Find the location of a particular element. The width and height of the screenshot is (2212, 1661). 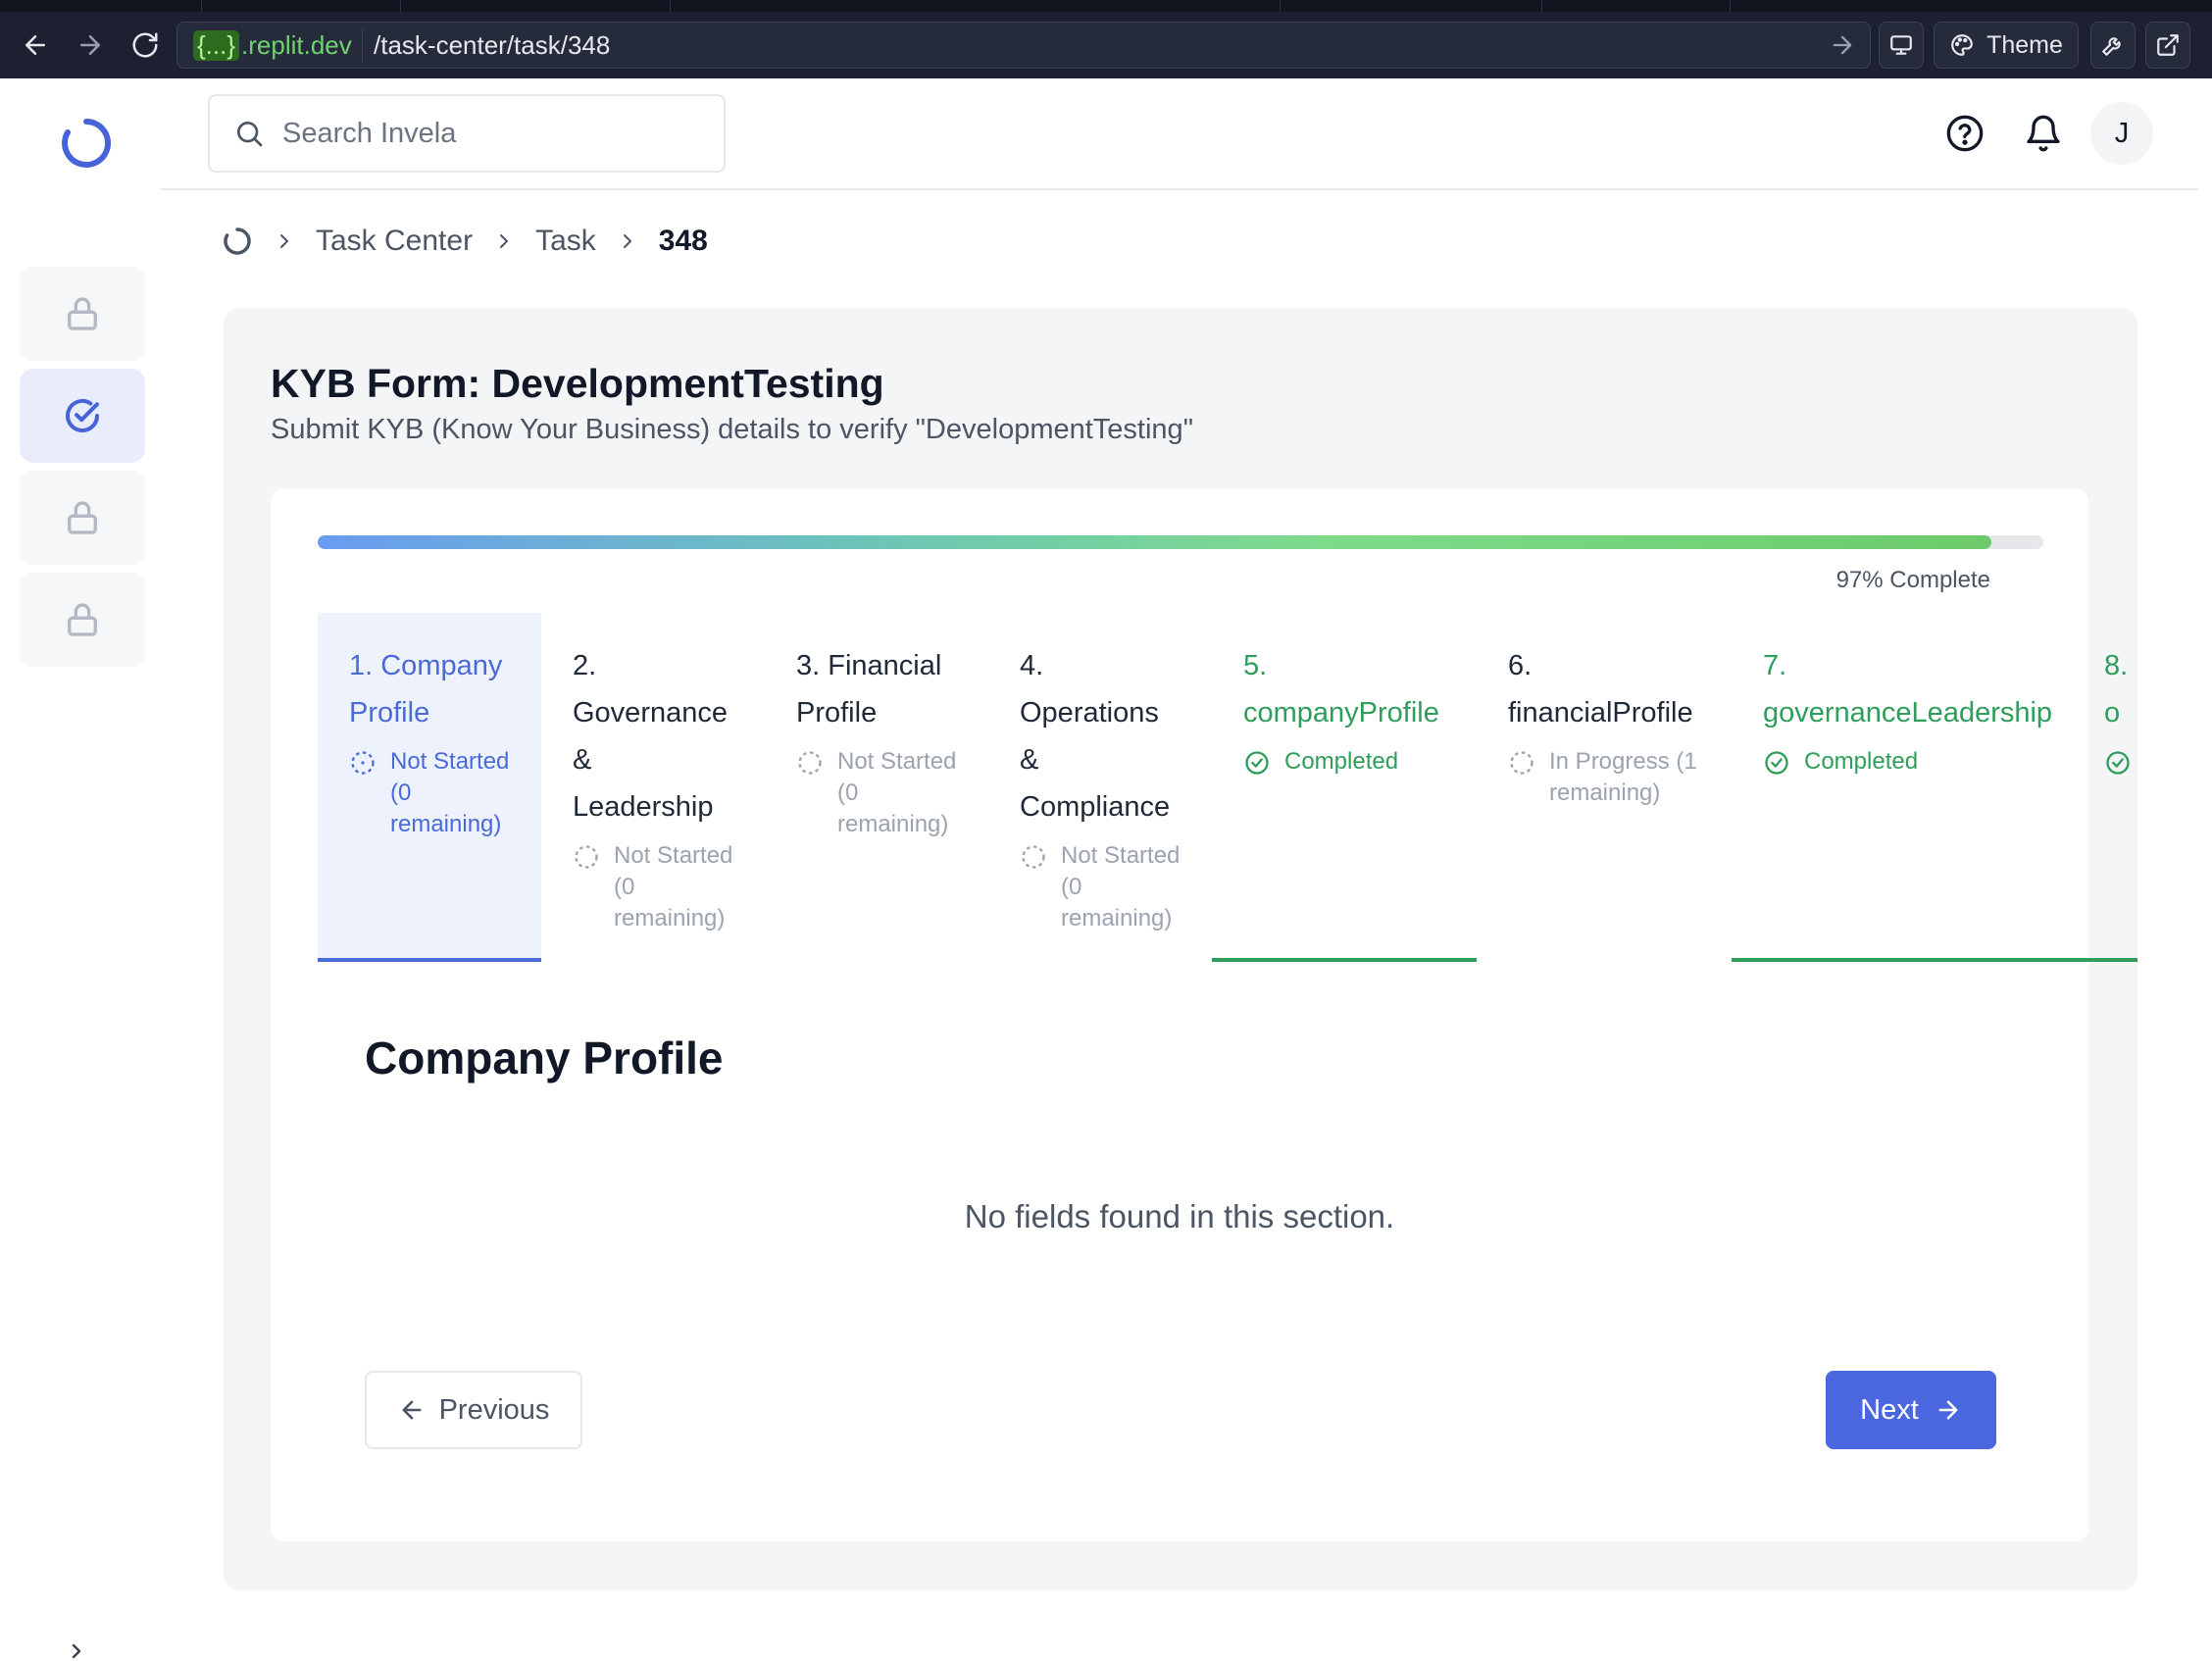

reload-icon is located at coordinates (145, 45).